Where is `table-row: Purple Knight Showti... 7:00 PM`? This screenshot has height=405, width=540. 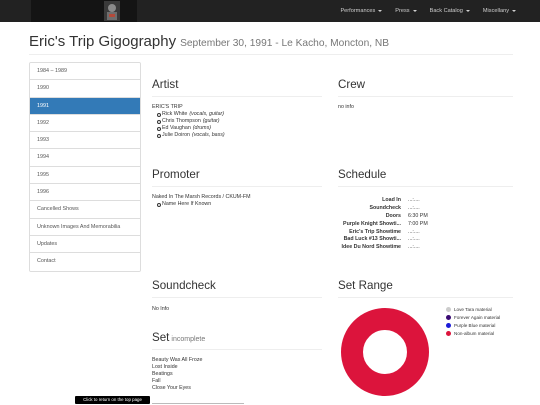
table-row: Purple Knight Showti... 7:00 PM is located at coordinates (383, 224).